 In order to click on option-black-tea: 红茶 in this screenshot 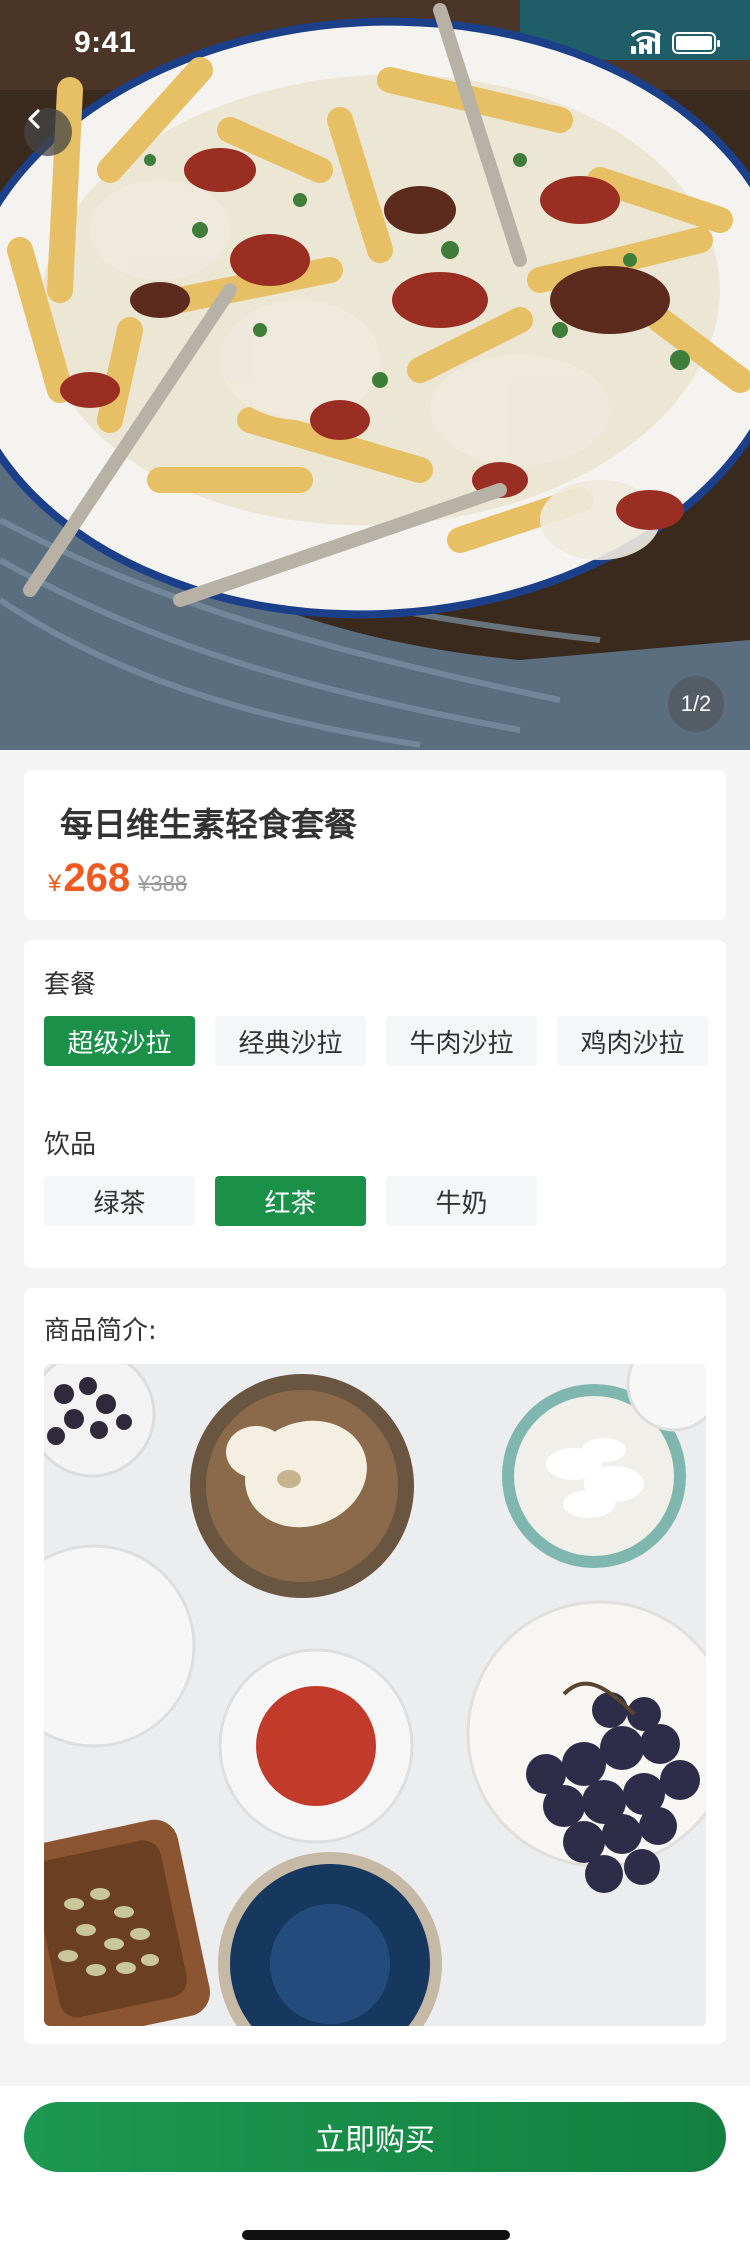, I will do `click(290, 1201)`.